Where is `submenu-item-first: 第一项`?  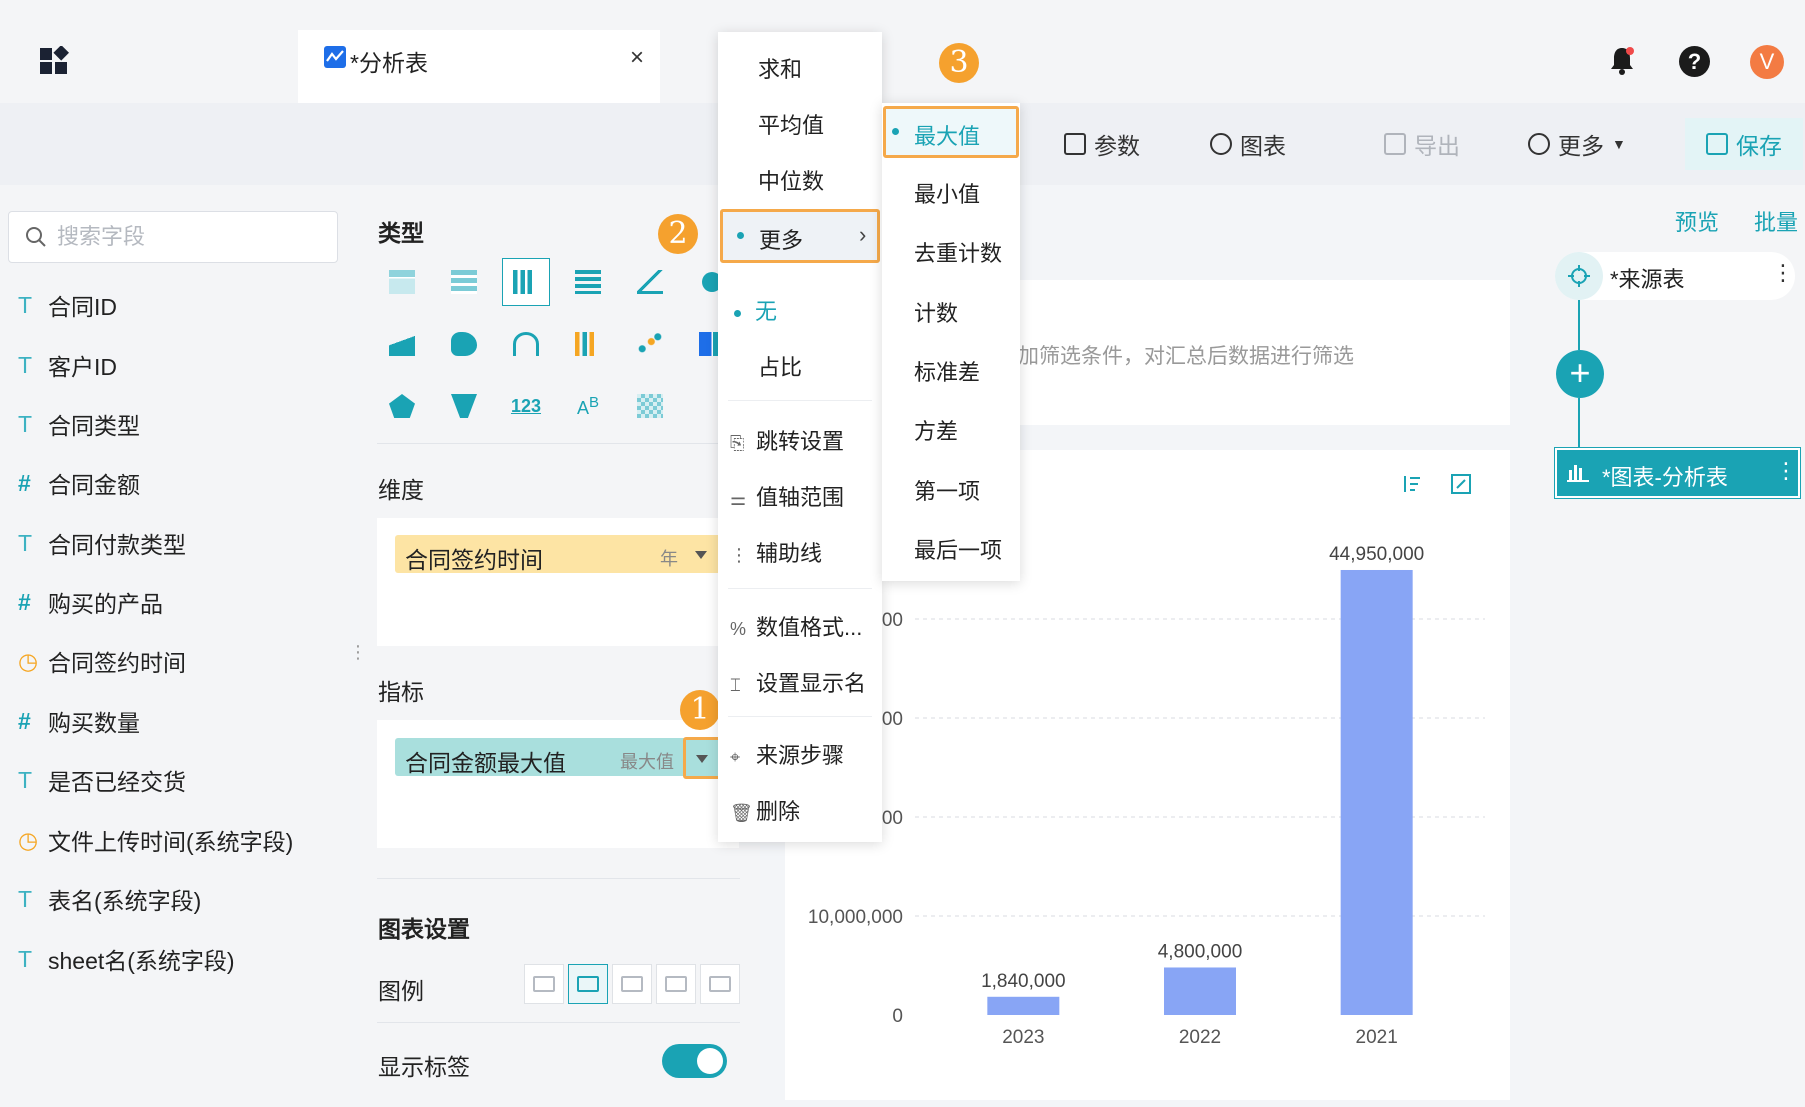
submenu-item-first: 第一项 is located at coordinates (951, 490).